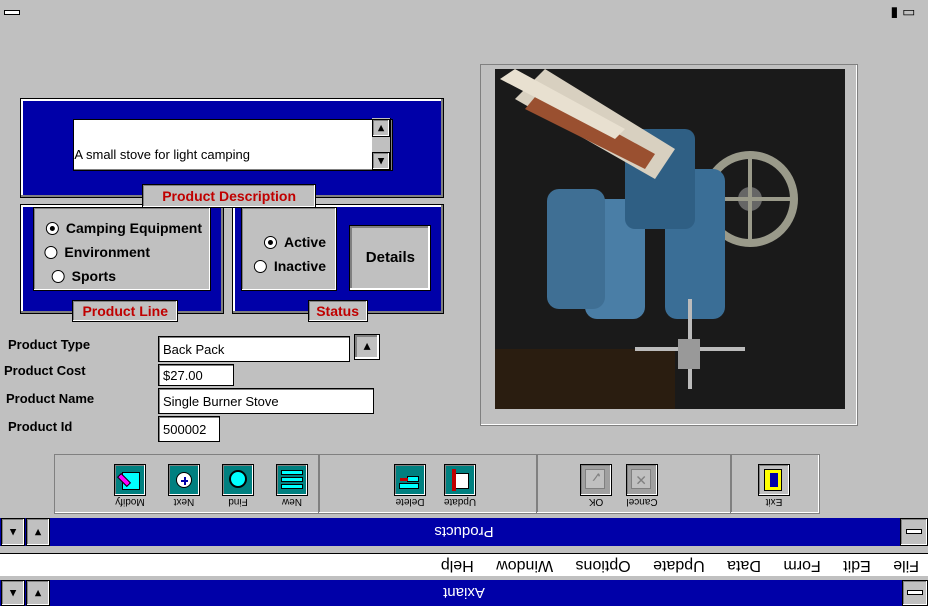 The height and width of the screenshot is (606, 928). I want to click on toolbar-group-confirm: OK ✓ Cancel ✕, so click(634, 484).